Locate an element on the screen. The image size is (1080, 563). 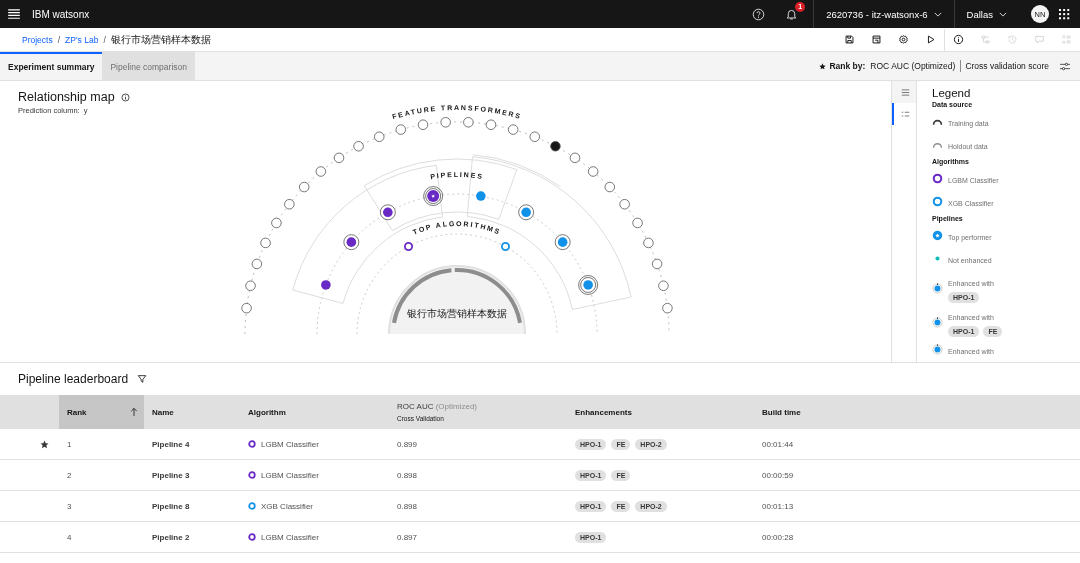
tab: Pipeline comparison is located at coordinates (148, 66).